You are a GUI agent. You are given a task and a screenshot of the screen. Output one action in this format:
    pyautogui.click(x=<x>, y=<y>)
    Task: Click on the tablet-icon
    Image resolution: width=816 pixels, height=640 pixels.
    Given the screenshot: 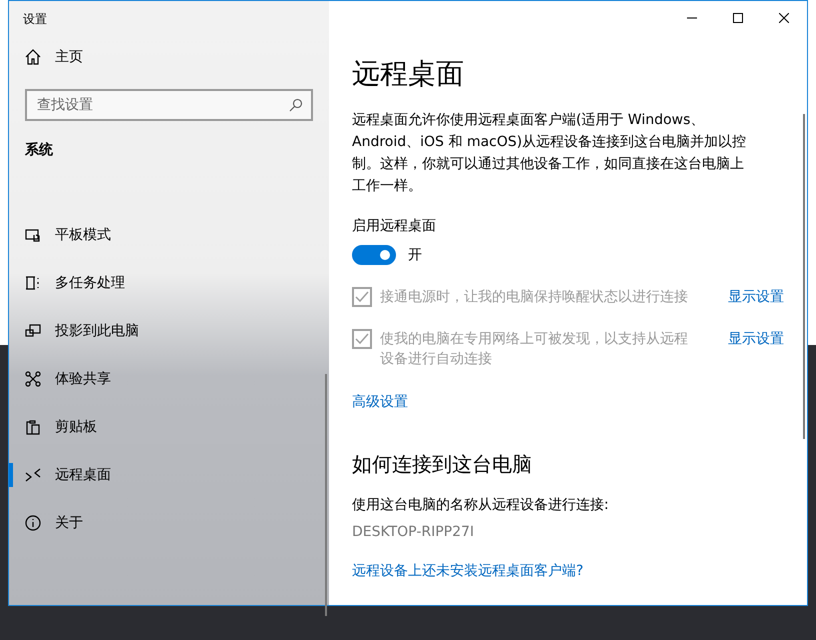 What is the action you would take?
    pyautogui.click(x=33, y=235)
    